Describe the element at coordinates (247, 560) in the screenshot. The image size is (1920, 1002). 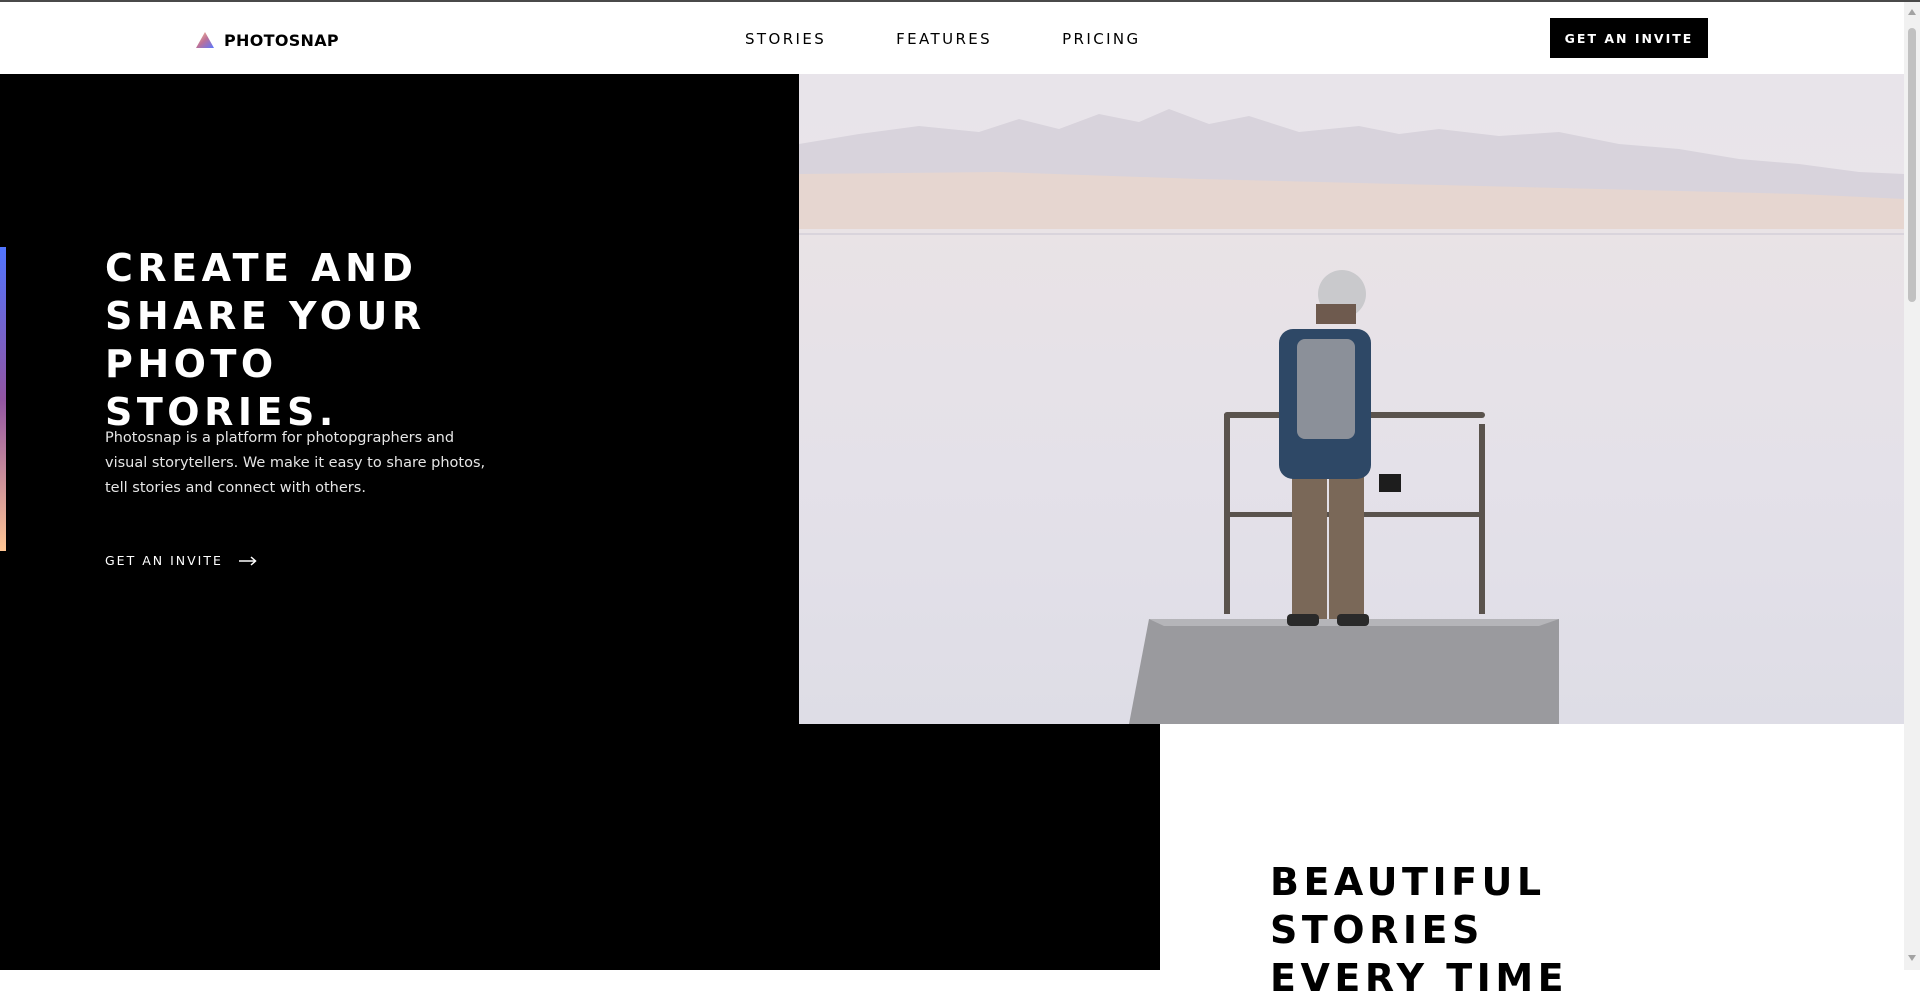
I see `arrow-right-icon` at that location.